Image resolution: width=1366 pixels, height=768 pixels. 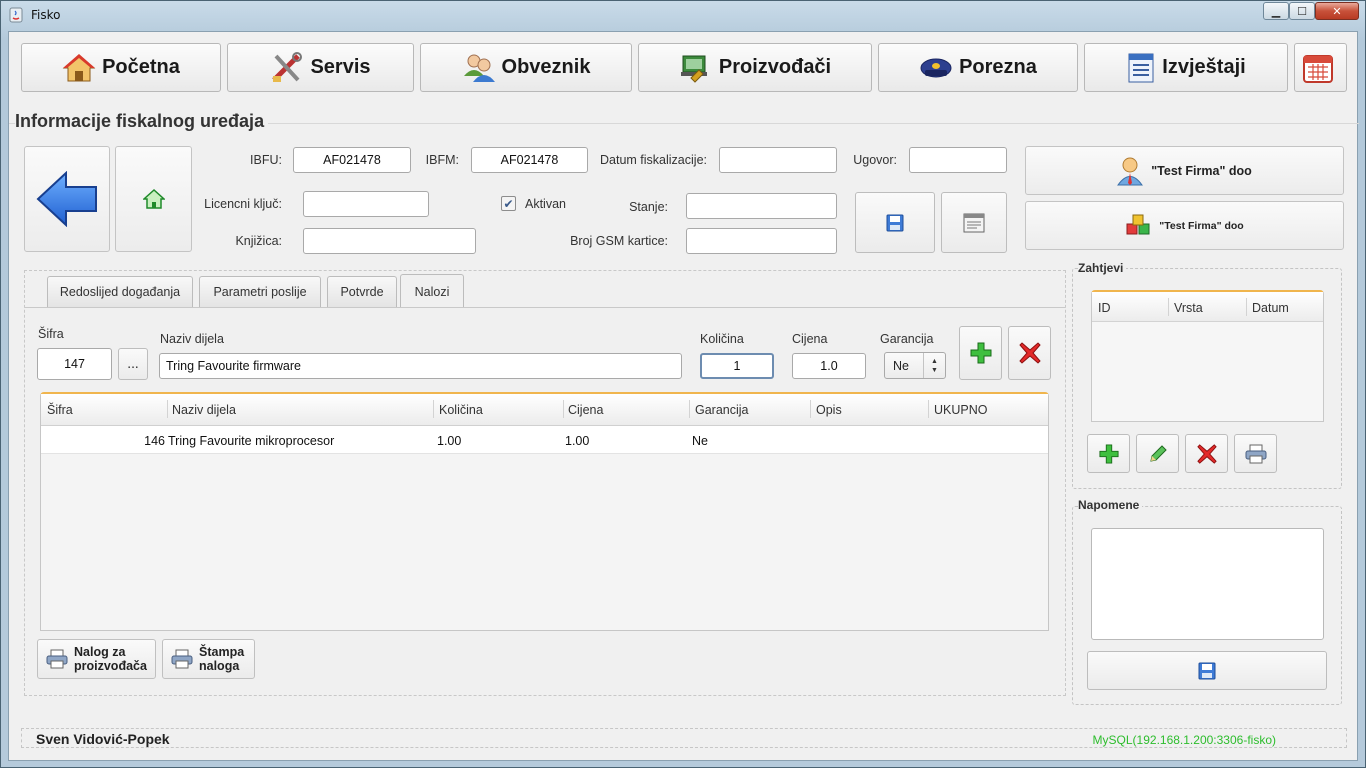 I want to click on garancija-select: Ne ▲ ▼, so click(x=915, y=365).